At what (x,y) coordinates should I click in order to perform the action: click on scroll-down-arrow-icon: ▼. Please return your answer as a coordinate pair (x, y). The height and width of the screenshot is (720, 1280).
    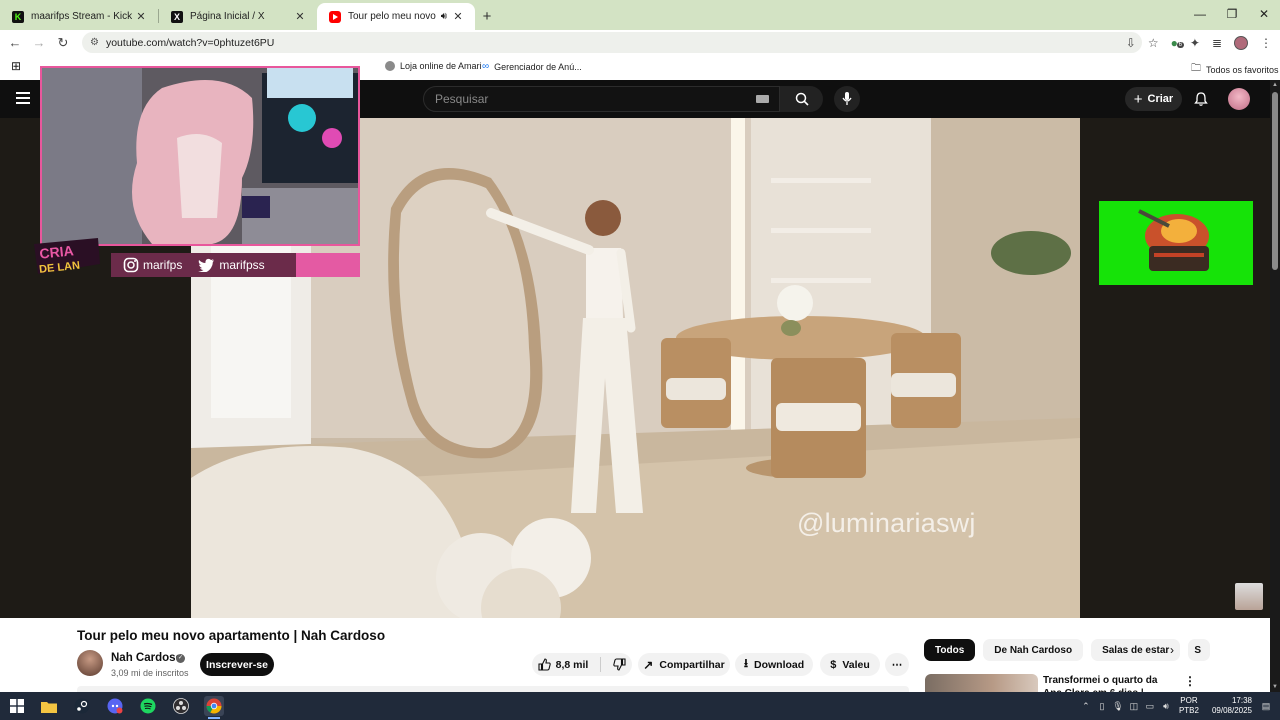
    Looking at the image, I should click on (1275, 687).